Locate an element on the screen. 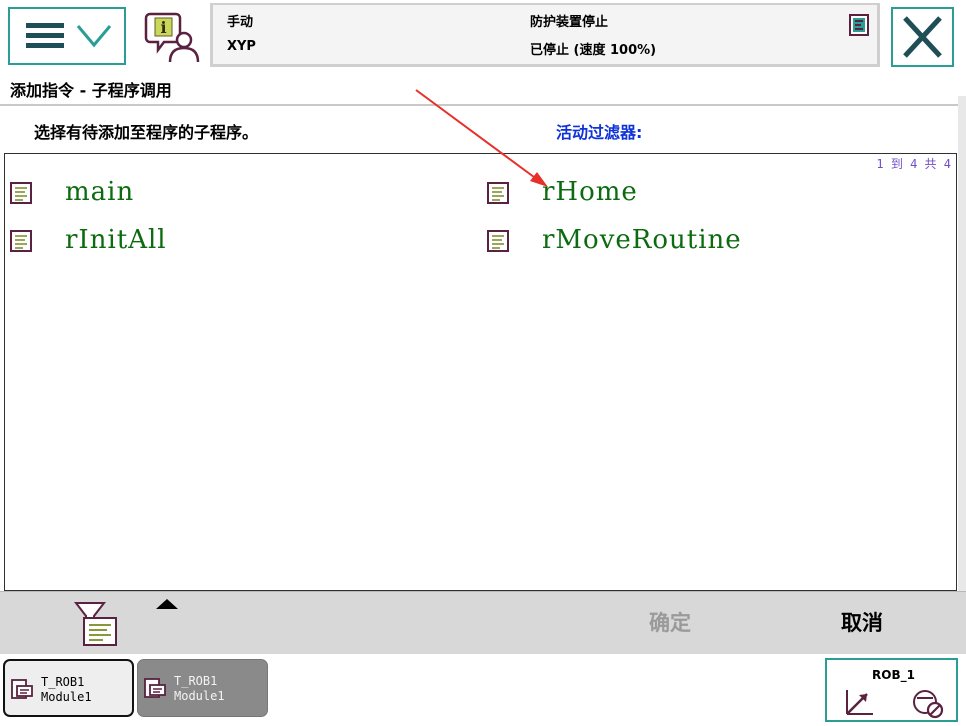 The image size is (966, 726). coordinate-axes-icon is located at coordinates (859, 702).